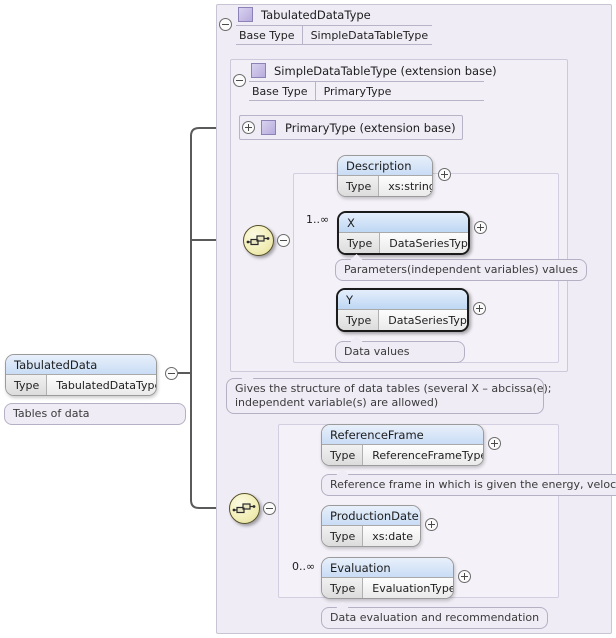 The height and width of the screenshot is (638, 616). What do you see at coordinates (248, 127) in the screenshot?
I see `primary-type-expand-toggle` at bounding box center [248, 127].